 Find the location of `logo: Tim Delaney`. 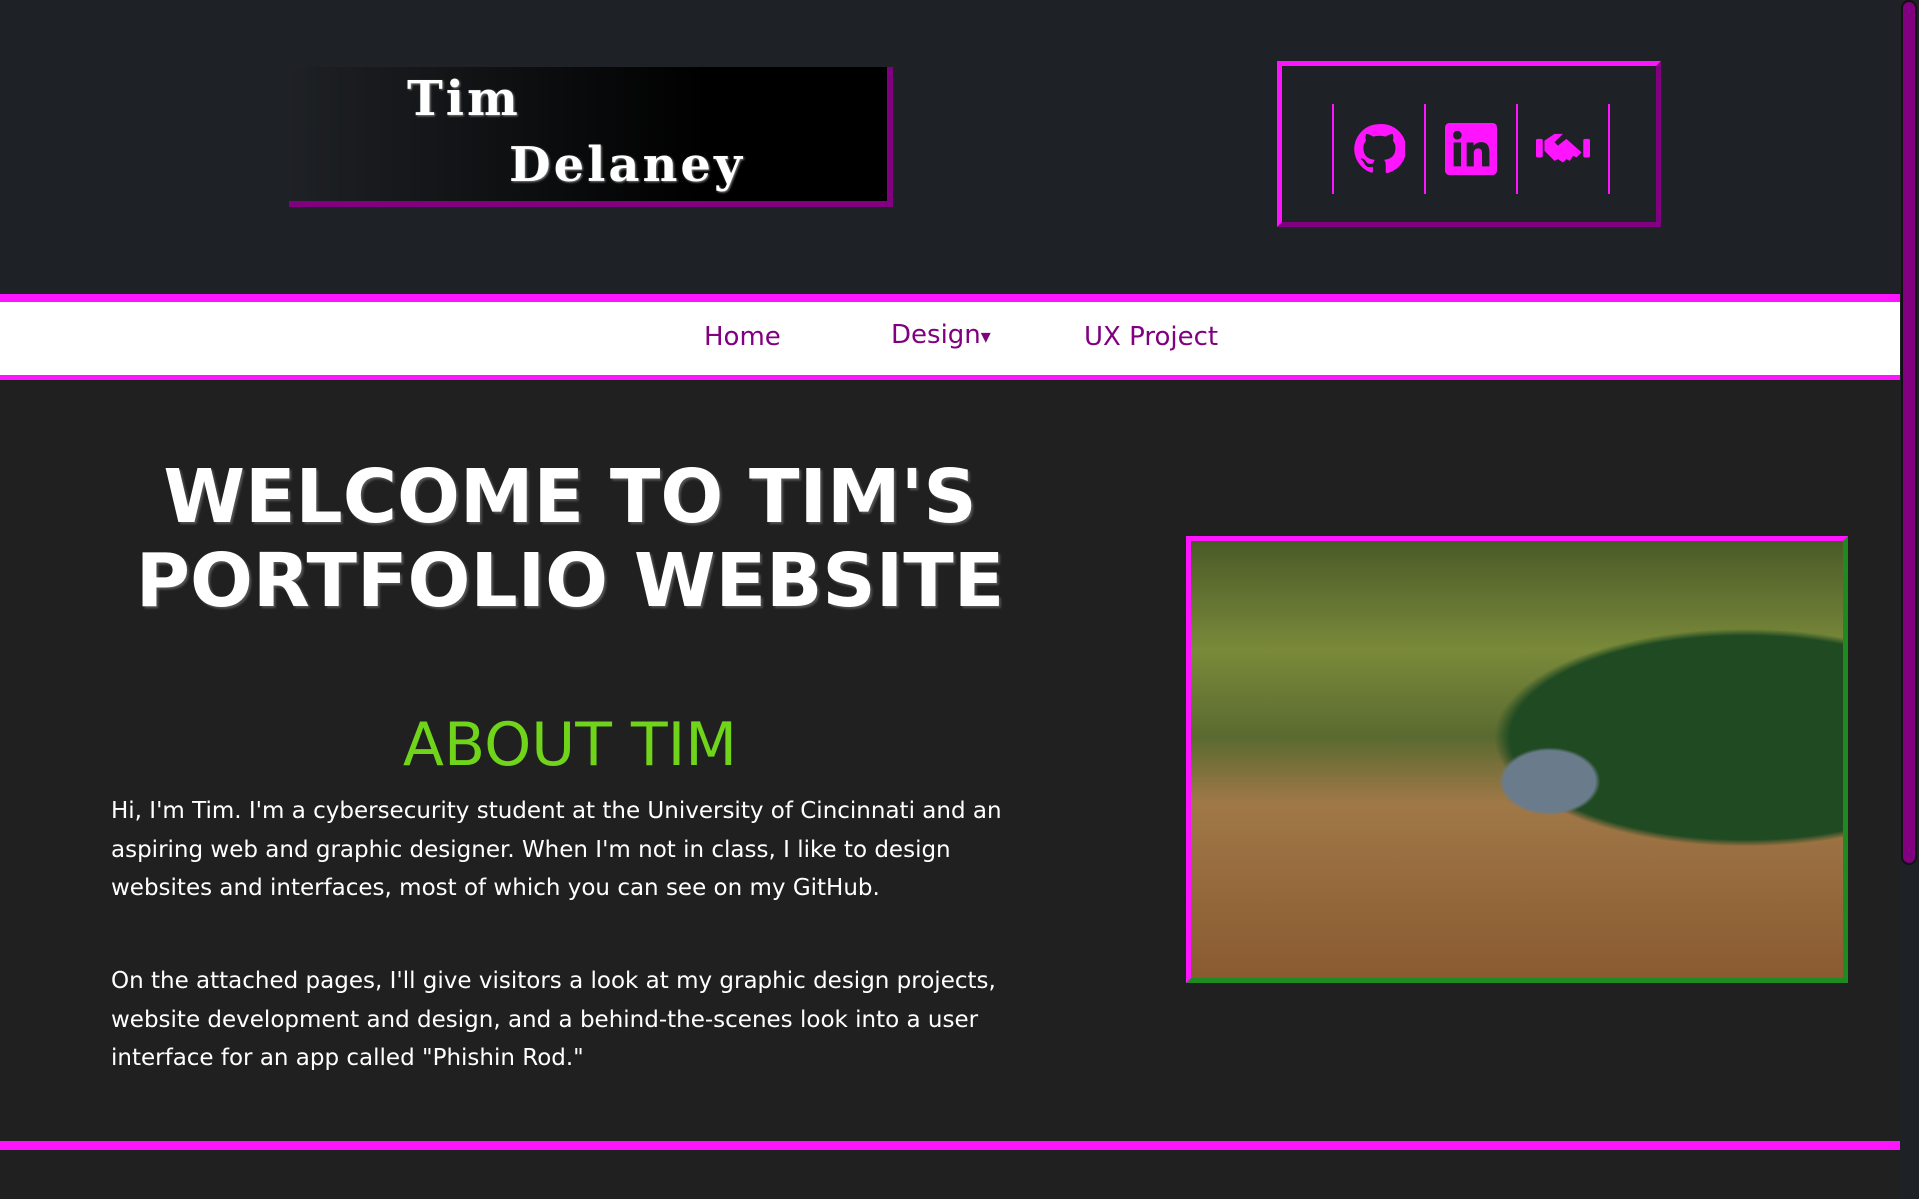

logo: Tim Delaney is located at coordinates (591, 137).